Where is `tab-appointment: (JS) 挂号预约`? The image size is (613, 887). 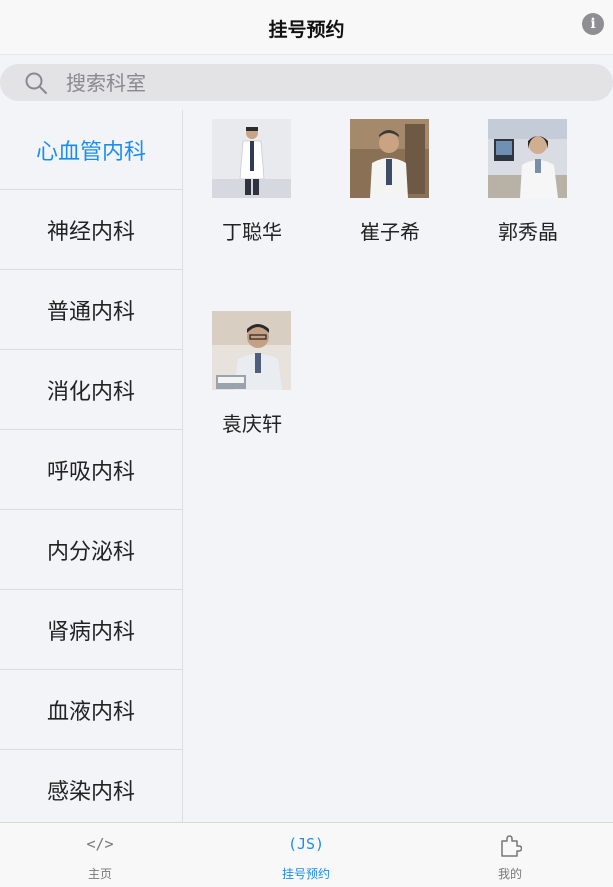 tab-appointment: (JS) 挂号预约 is located at coordinates (306, 855).